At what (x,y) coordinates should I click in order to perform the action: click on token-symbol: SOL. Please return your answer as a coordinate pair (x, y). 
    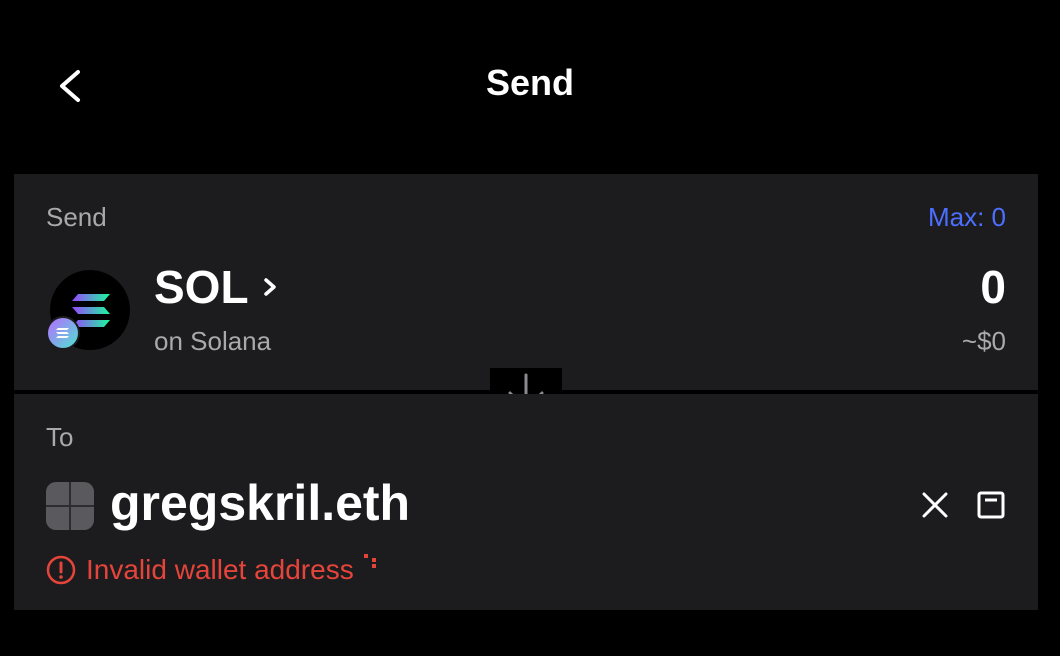
    Looking at the image, I should click on (201, 287).